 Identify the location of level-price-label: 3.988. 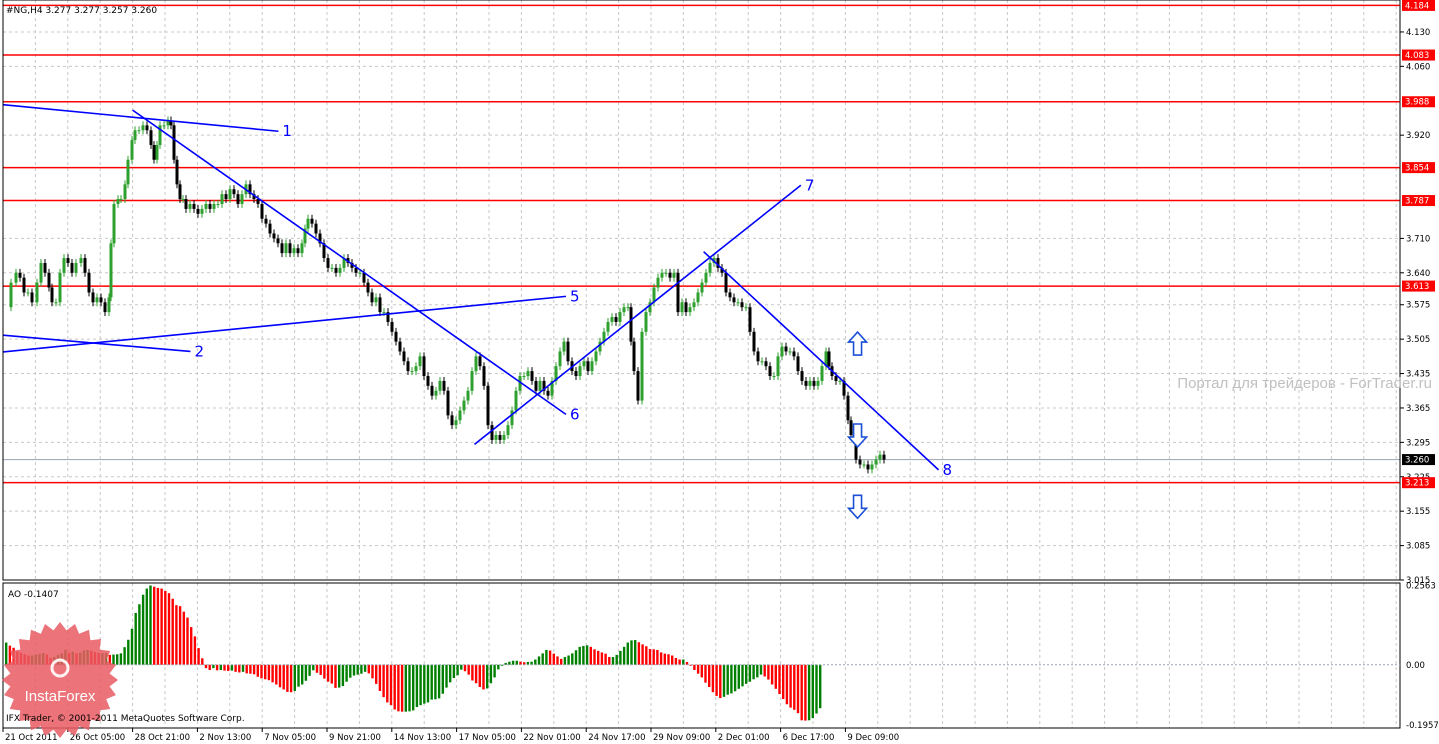
(1417, 103).